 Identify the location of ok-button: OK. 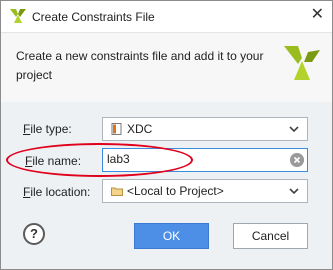
(171, 236).